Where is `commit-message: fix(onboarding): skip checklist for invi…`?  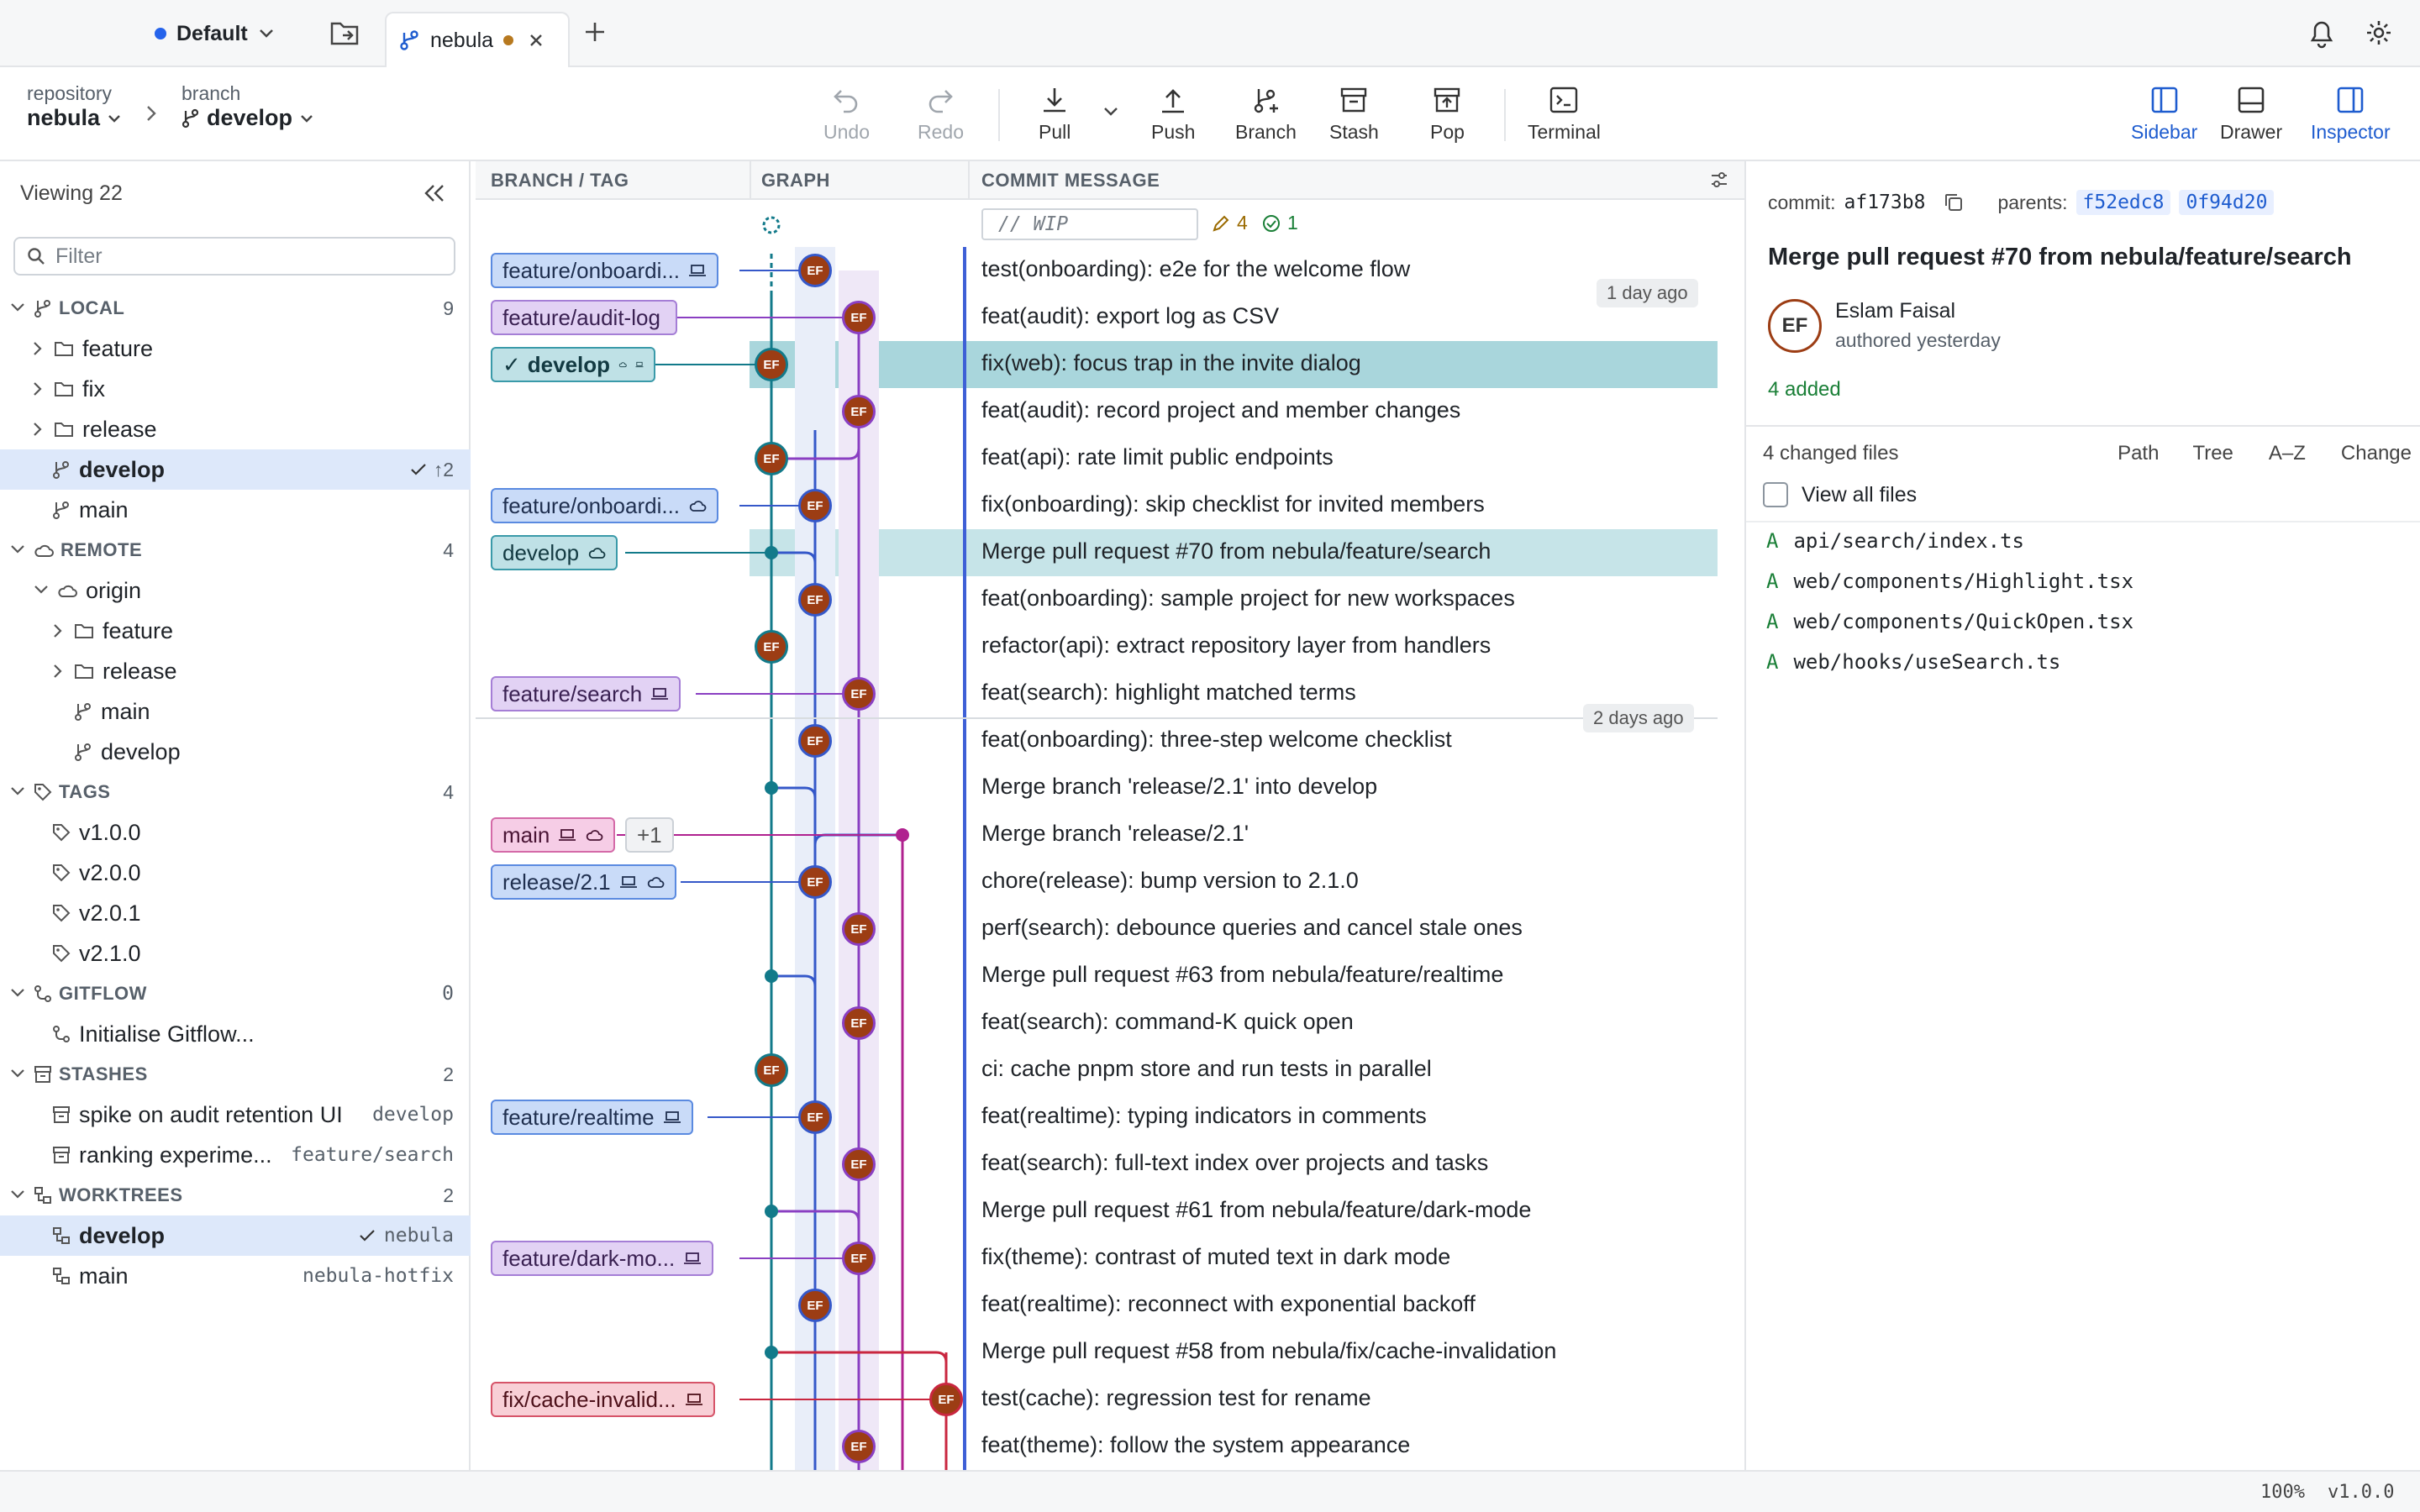
commit-message: fix(onboarding): skip checklist for invi… is located at coordinates (1233, 504).